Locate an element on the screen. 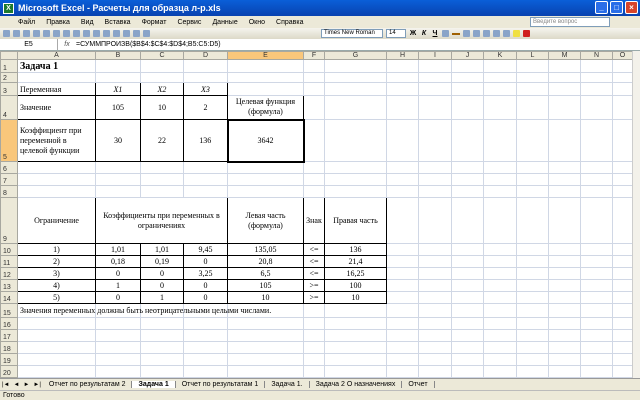 The width and height of the screenshot is (640, 401). column-header-G: G is located at coordinates (355, 55).